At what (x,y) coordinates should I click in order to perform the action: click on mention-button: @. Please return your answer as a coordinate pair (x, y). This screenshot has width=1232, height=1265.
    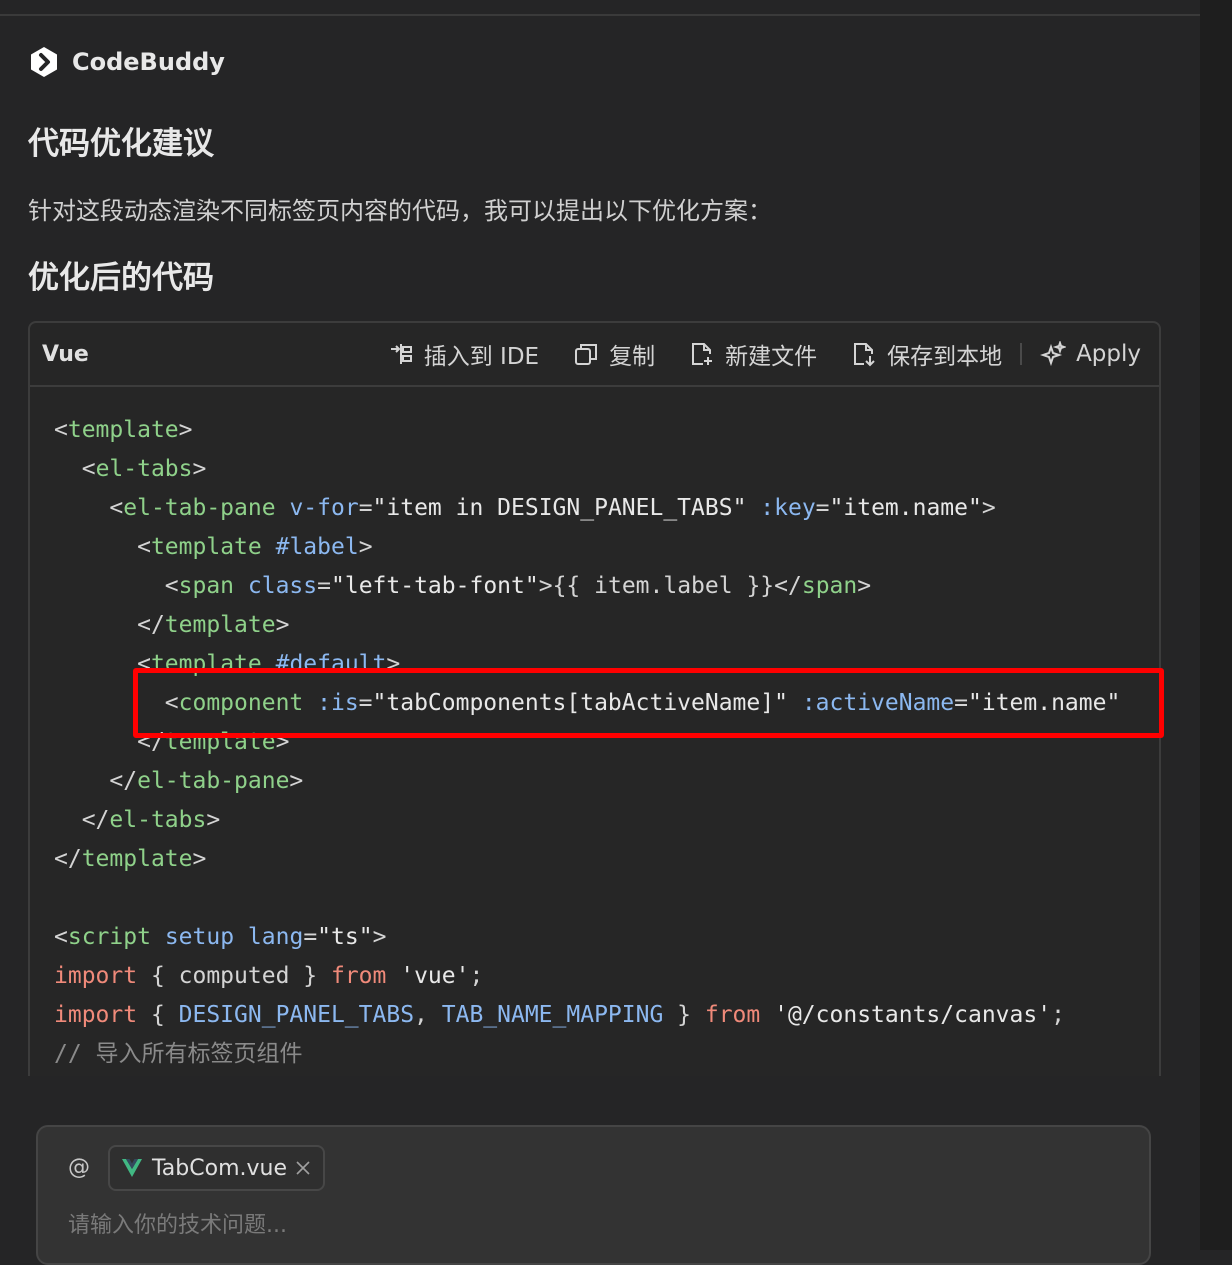
    Looking at the image, I should click on (79, 1167).